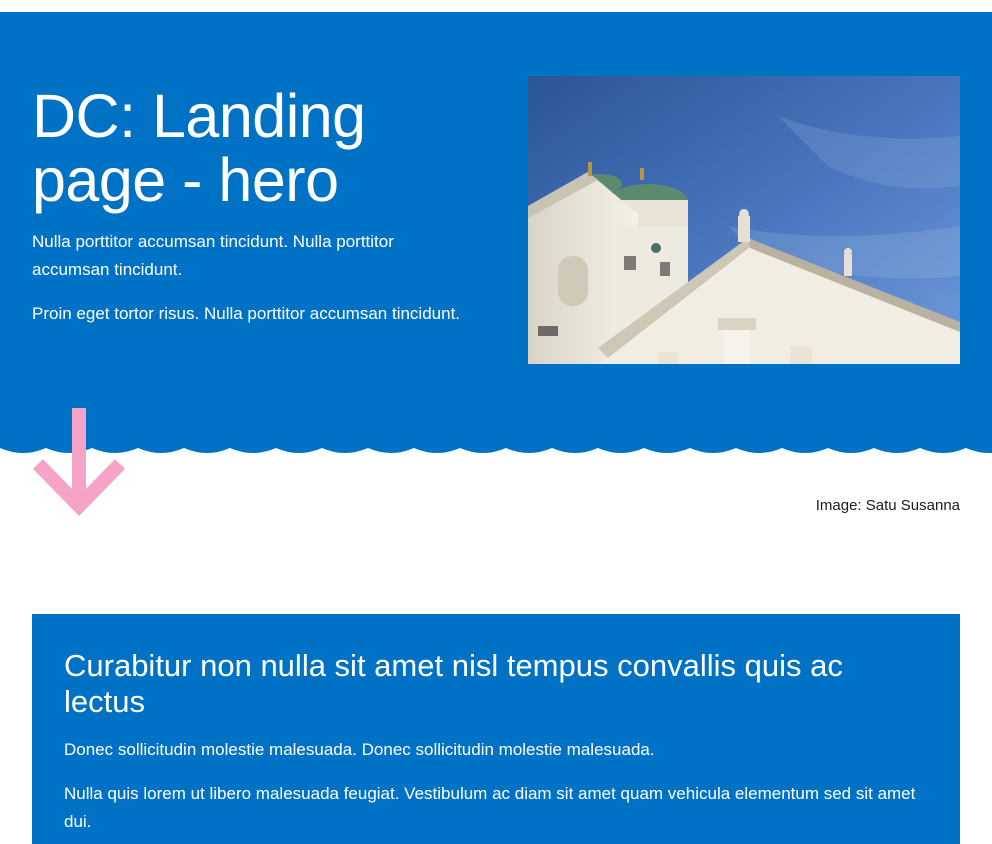 This screenshot has width=992, height=844. What do you see at coordinates (199, 148) in the screenshot?
I see `page-title: DC: Landing page - hero` at bounding box center [199, 148].